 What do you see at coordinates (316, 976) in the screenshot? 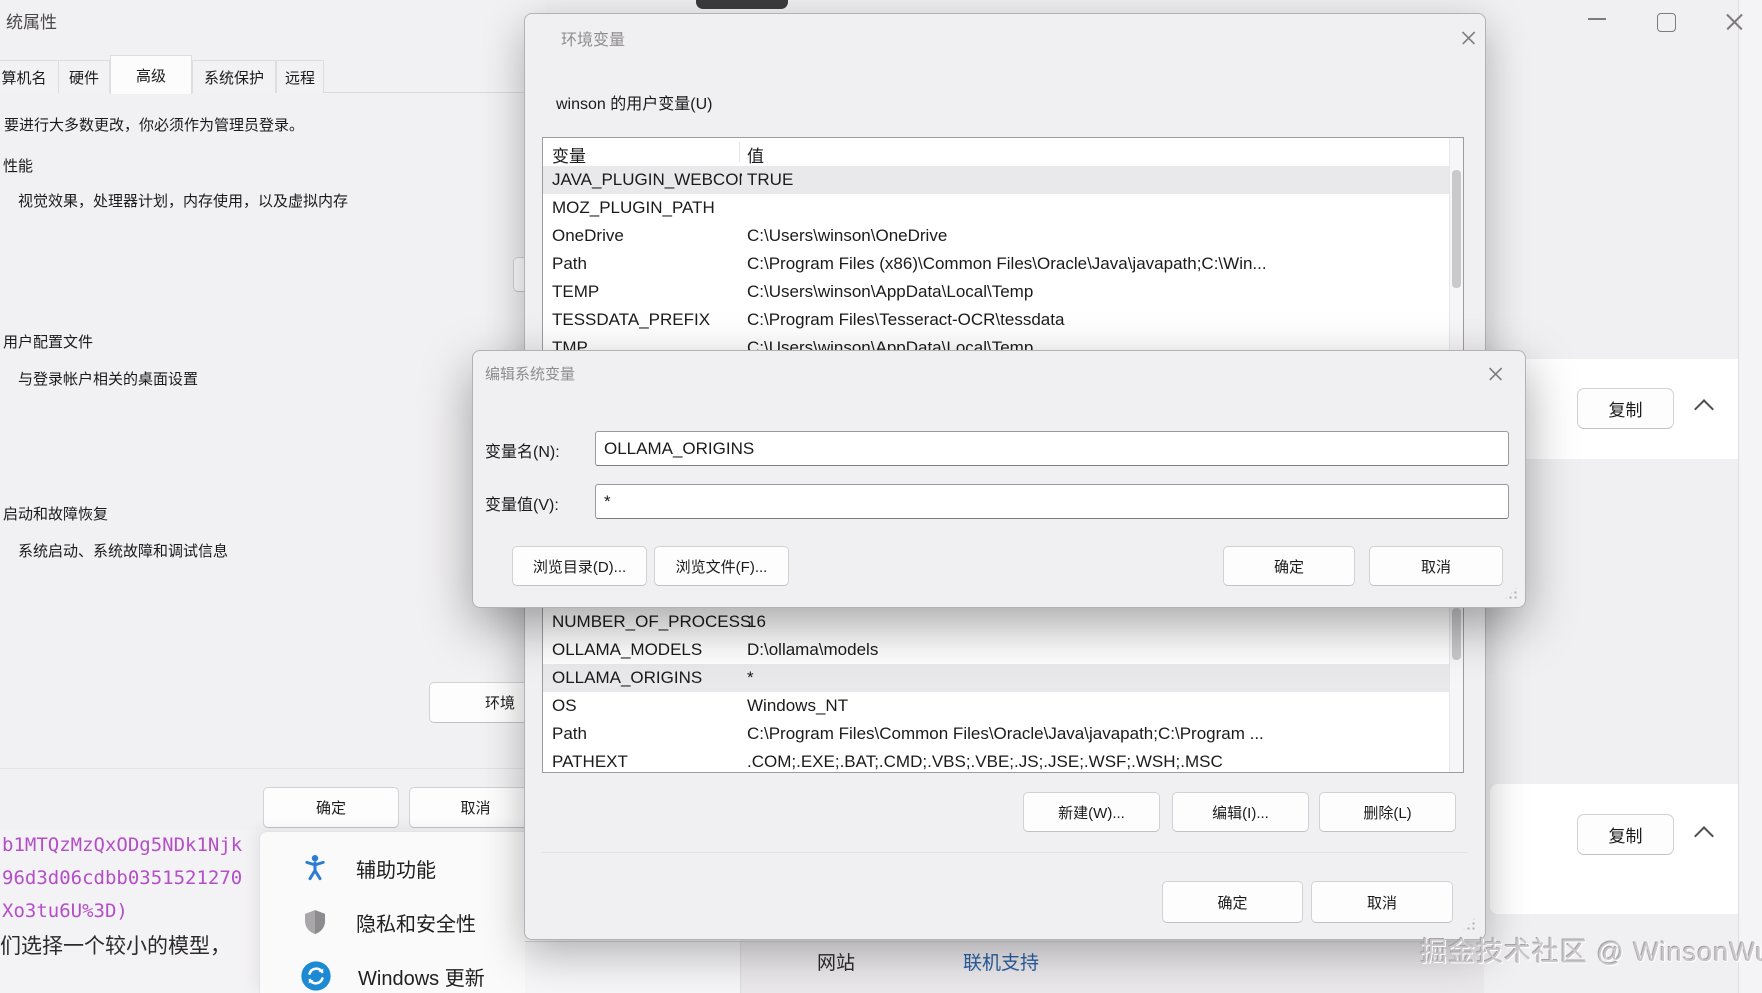
I see `sync-icon` at bounding box center [316, 976].